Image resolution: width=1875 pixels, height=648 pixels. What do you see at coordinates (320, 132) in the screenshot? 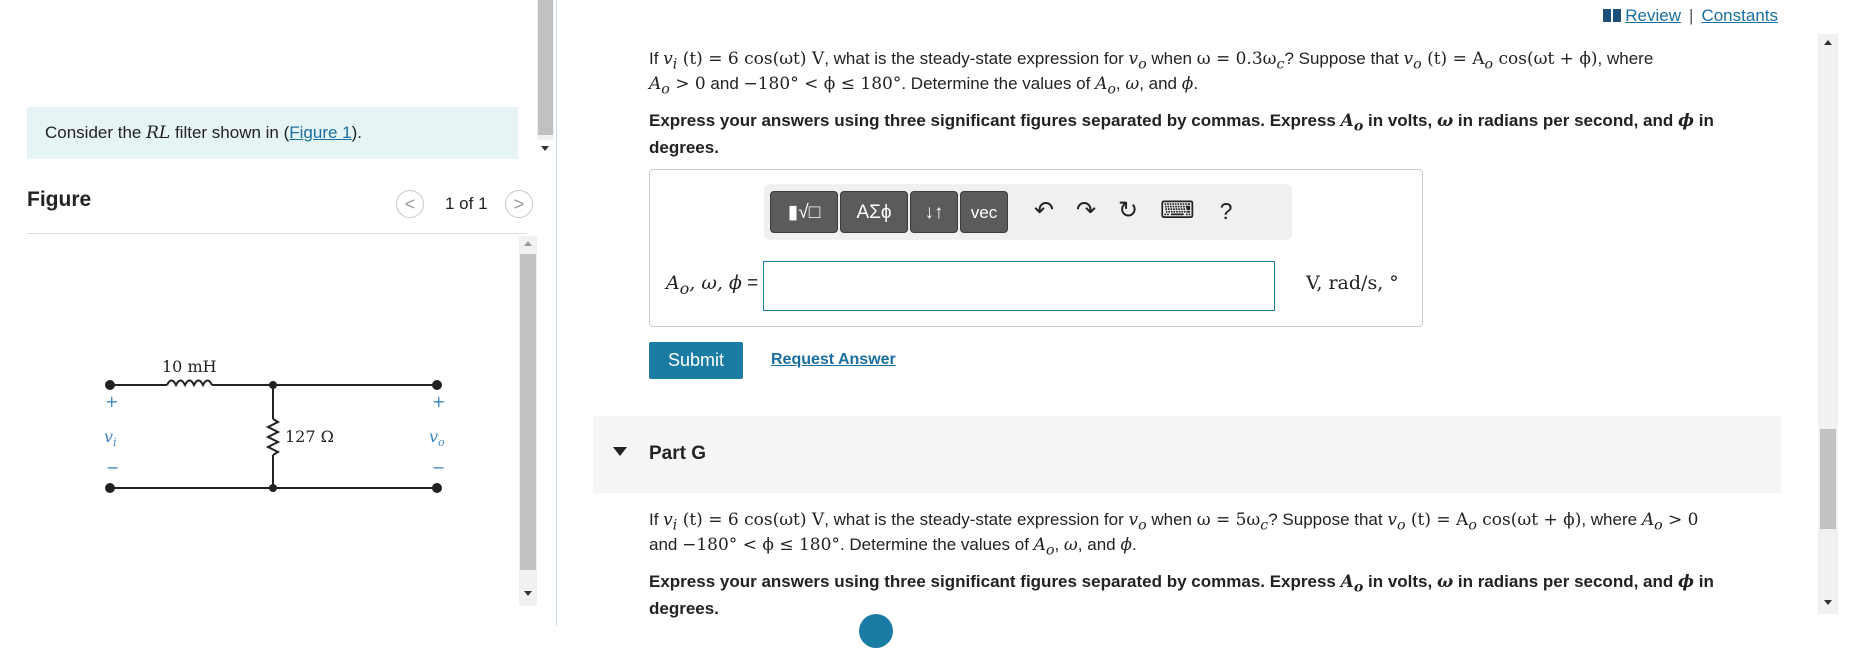
I see `figure-link: Figure 1` at bounding box center [320, 132].